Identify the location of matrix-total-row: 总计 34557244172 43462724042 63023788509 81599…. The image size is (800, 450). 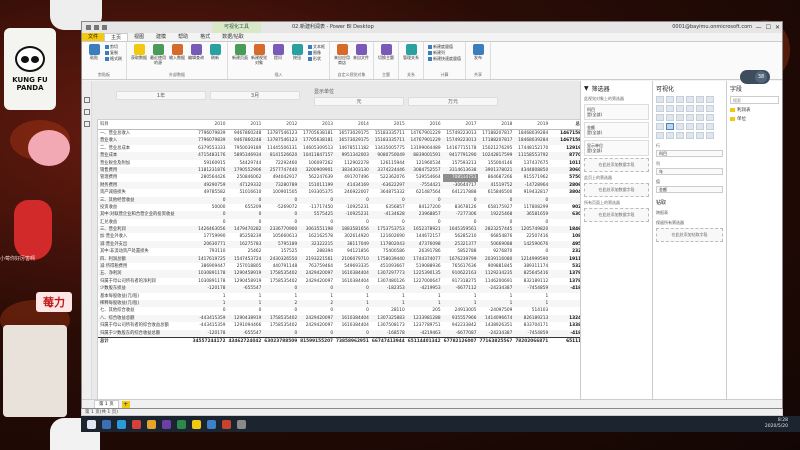
(342, 340).